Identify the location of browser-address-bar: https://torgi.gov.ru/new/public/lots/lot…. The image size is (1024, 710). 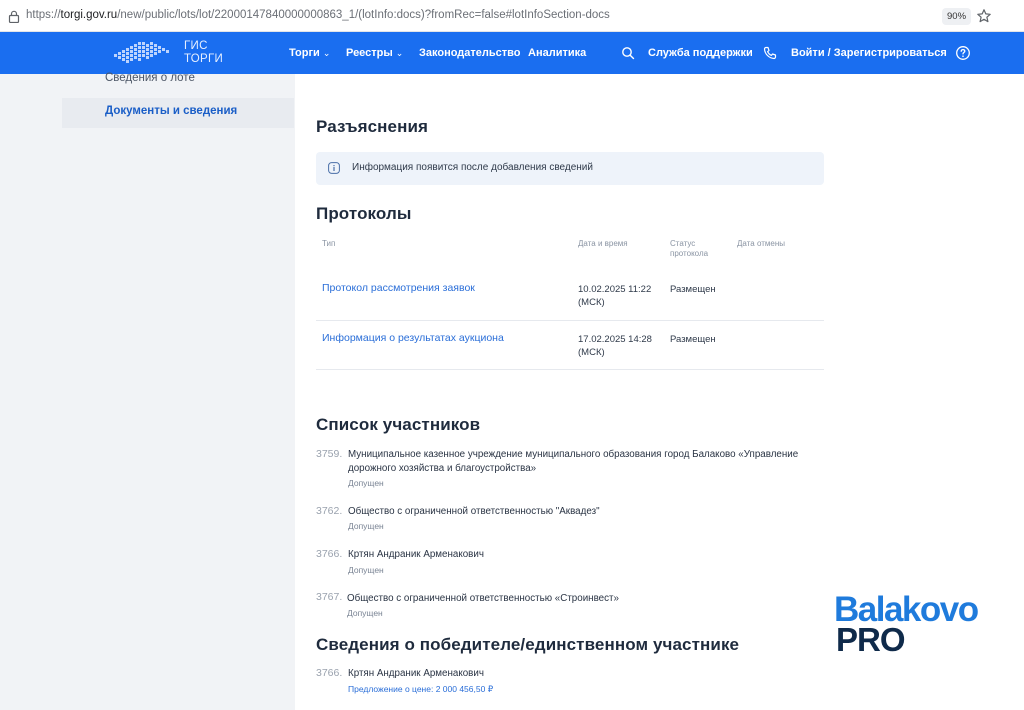
(512, 16).